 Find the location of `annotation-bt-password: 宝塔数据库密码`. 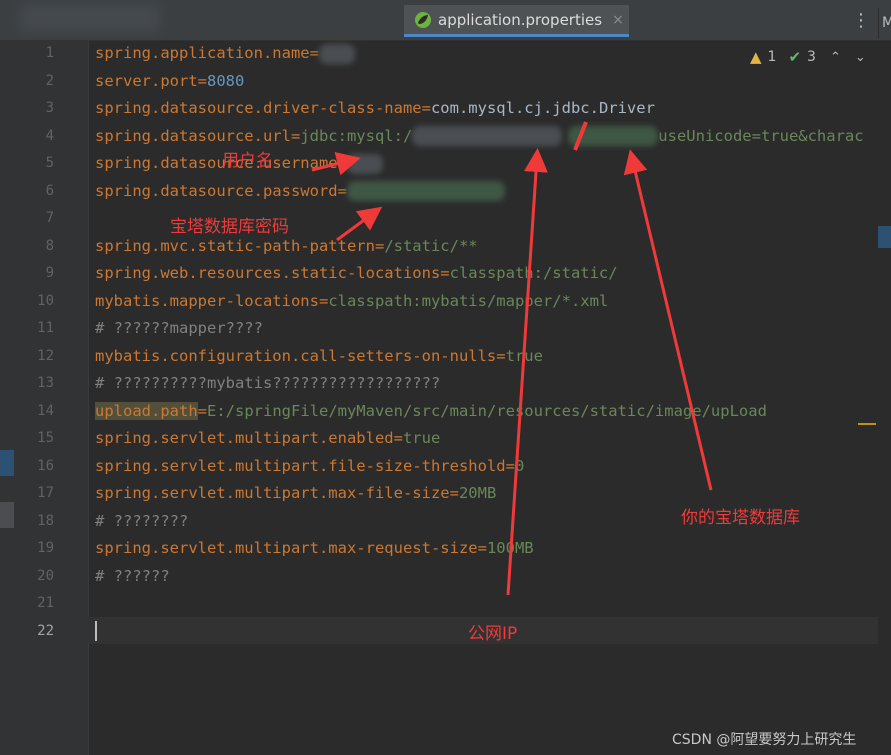

annotation-bt-password: 宝塔数据库密码 is located at coordinates (229, 227).